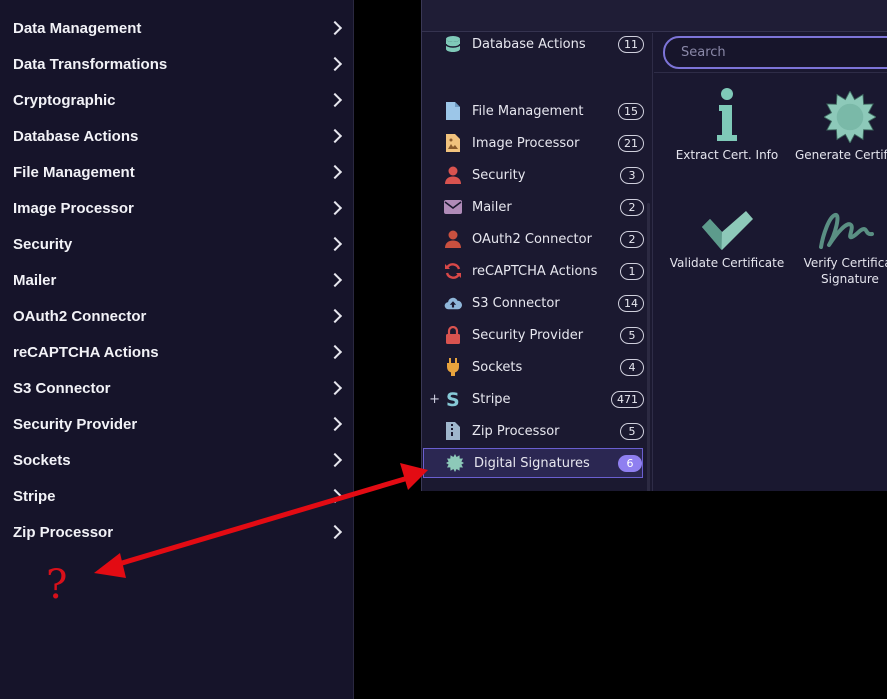  What do you see at coordinates (177, 424) in the screenshot?
I see `menu-item-security-provider: Security Provider` at bounding box center [177, 424].